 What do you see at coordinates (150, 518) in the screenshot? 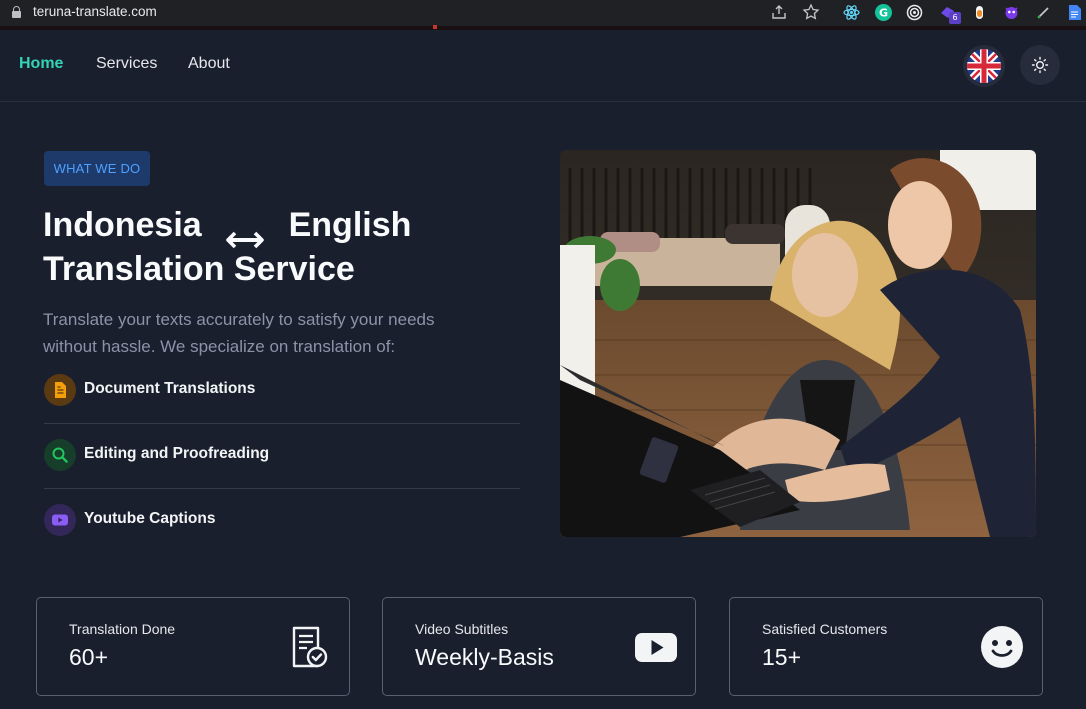
I see `service-label: Youtube Captions` at bounding box center [150, 518].